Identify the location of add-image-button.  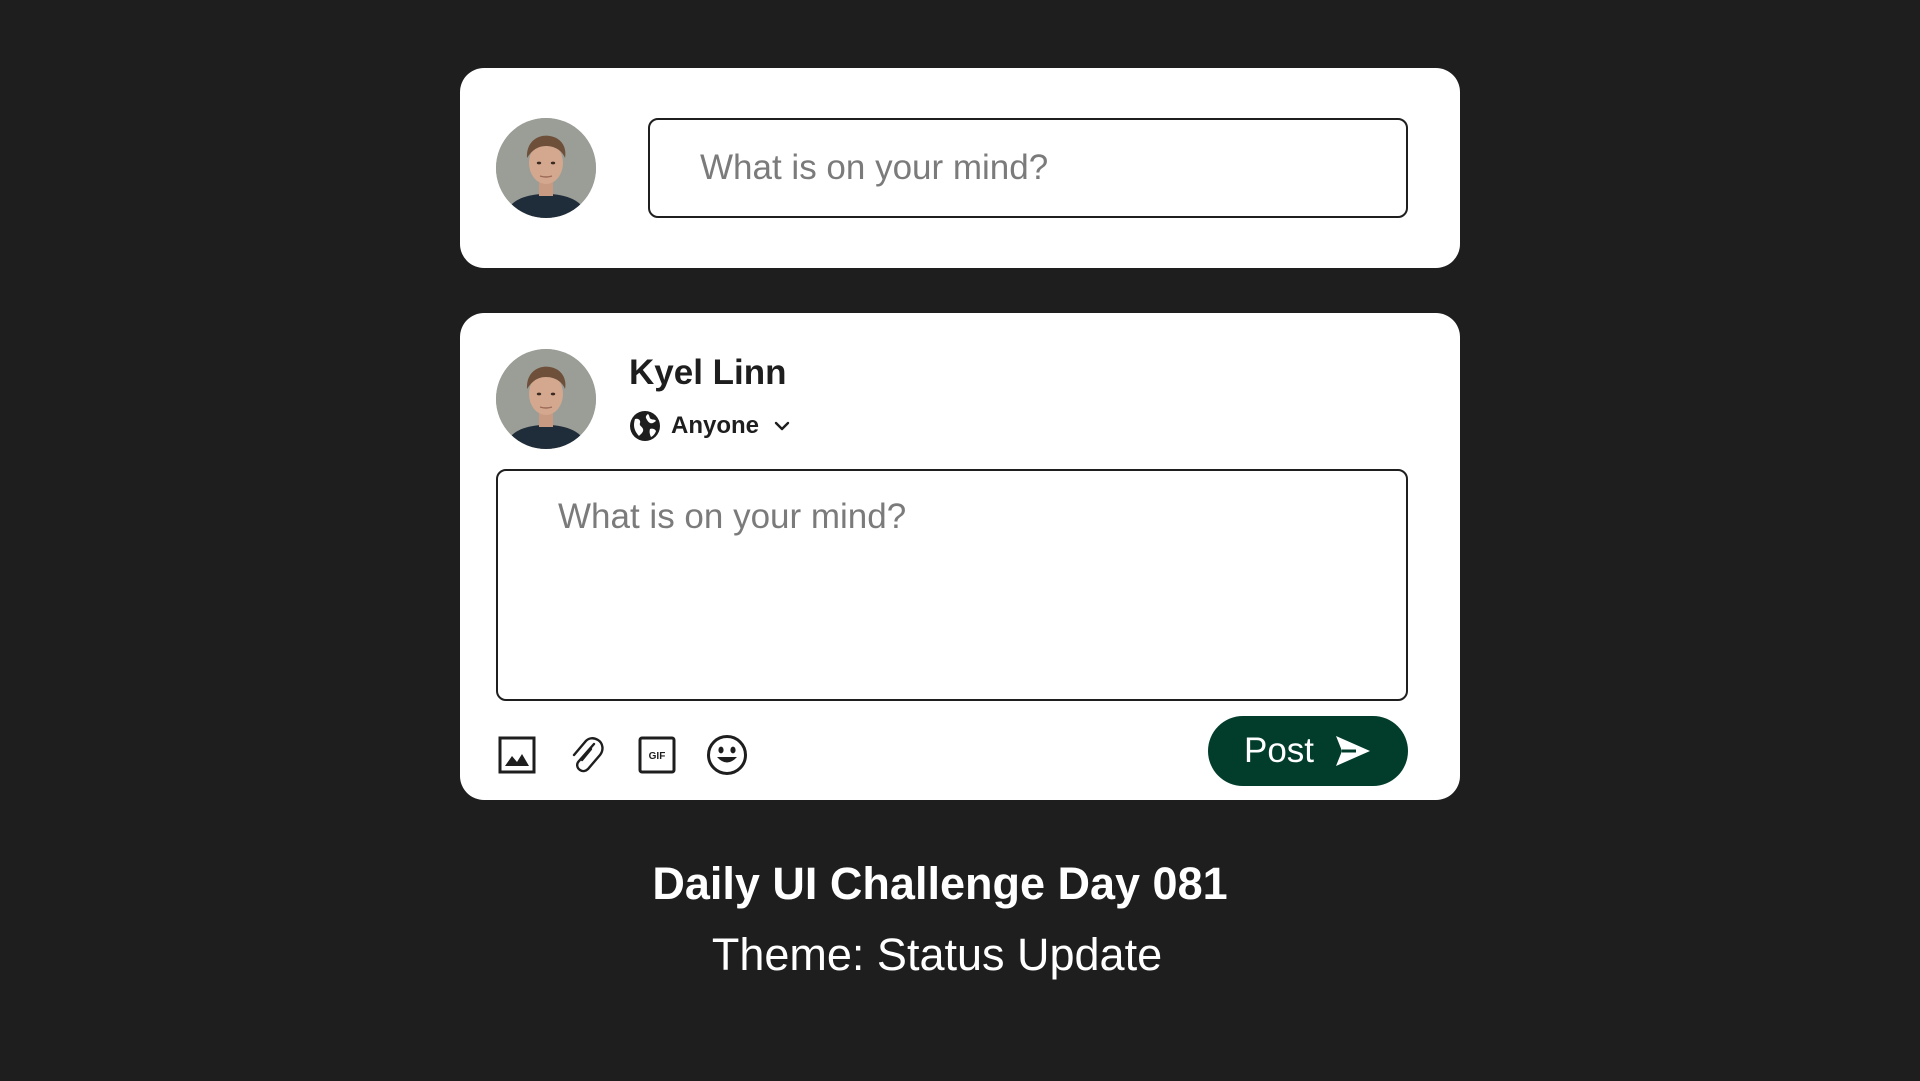
(517, 755).